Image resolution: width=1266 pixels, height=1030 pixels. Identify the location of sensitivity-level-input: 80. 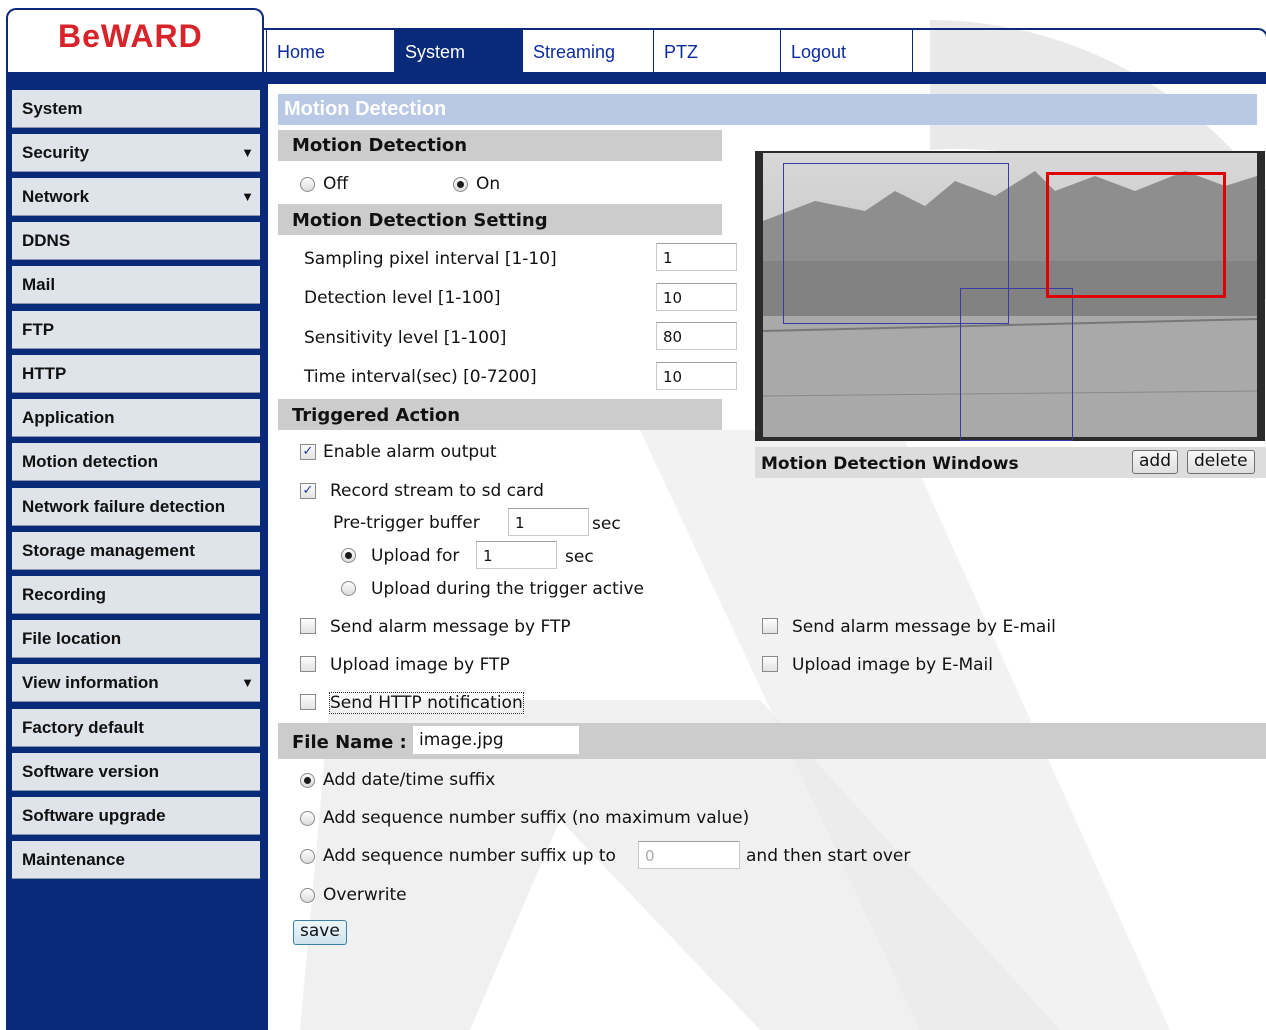
(696, 336).